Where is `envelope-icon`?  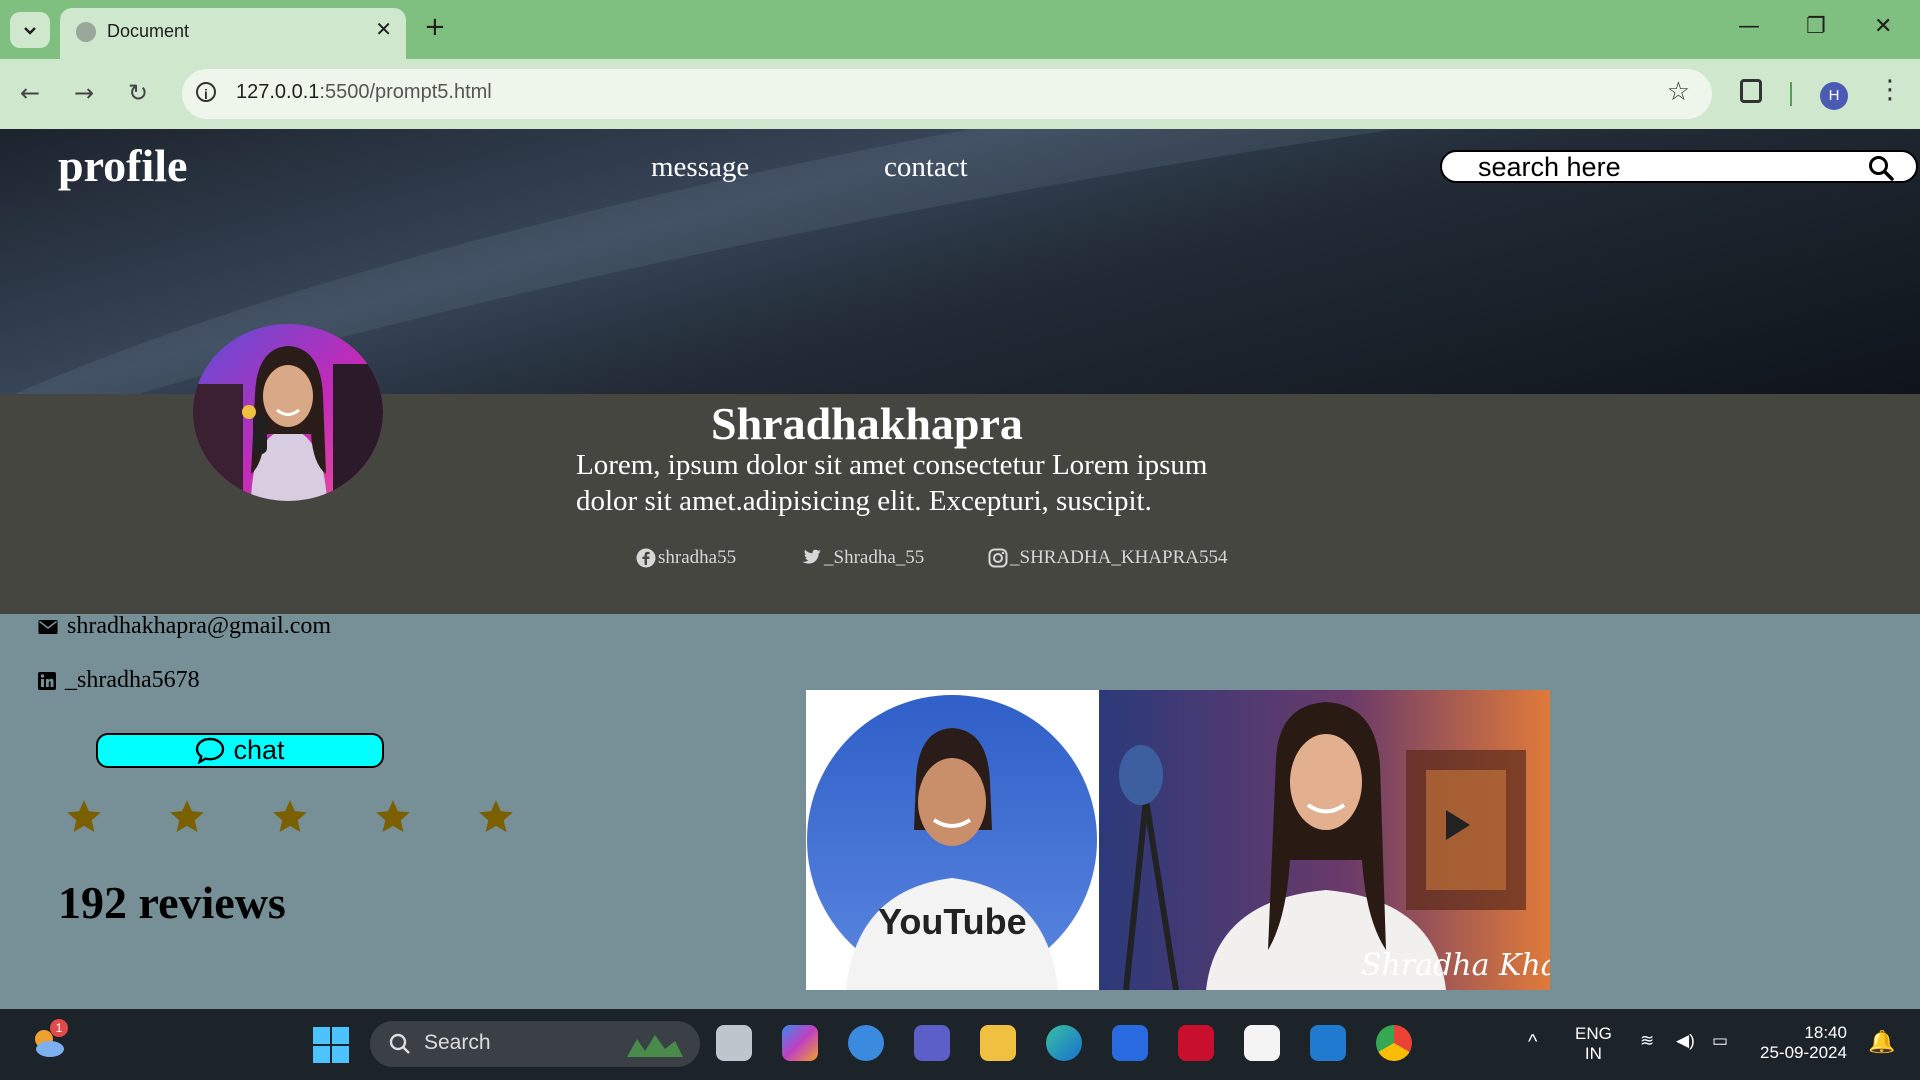
envelope-icon is located at coordinates (48, 626).